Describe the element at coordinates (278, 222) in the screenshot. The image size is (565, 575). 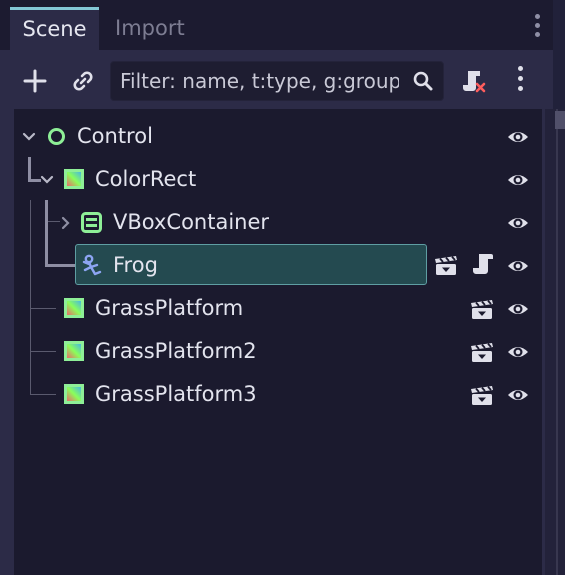
I see `tree-node-vboxcontainer: VBoxContainer` at that location.